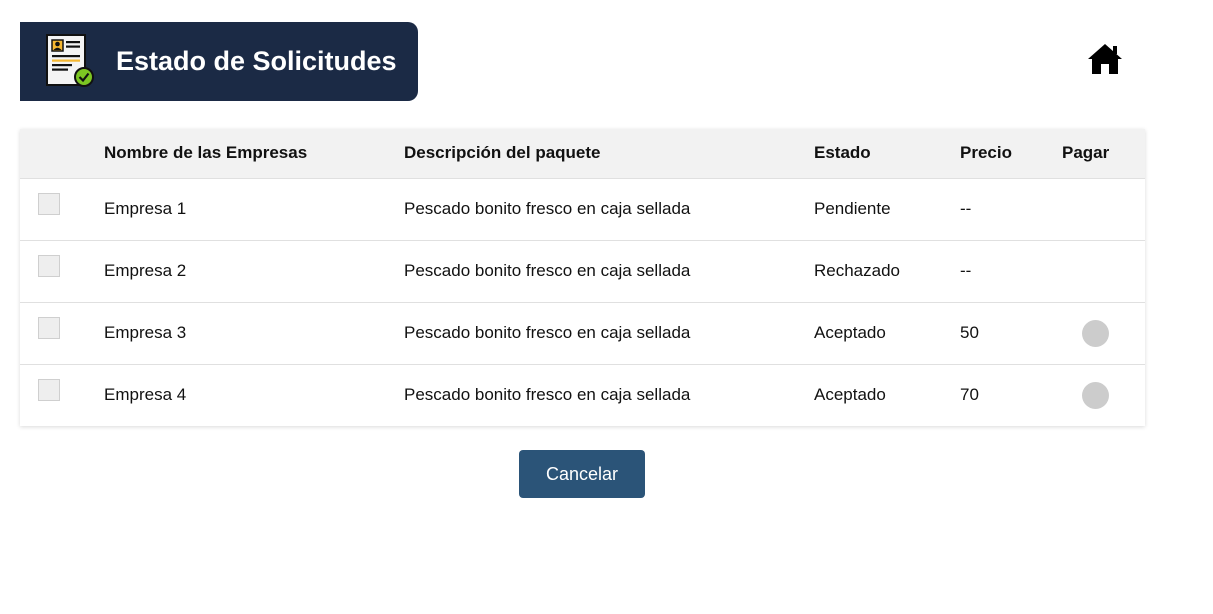  Describe the element at coordinates (145, 332) in the screenshot. I see `company-cell: Empresa 3` at that location.